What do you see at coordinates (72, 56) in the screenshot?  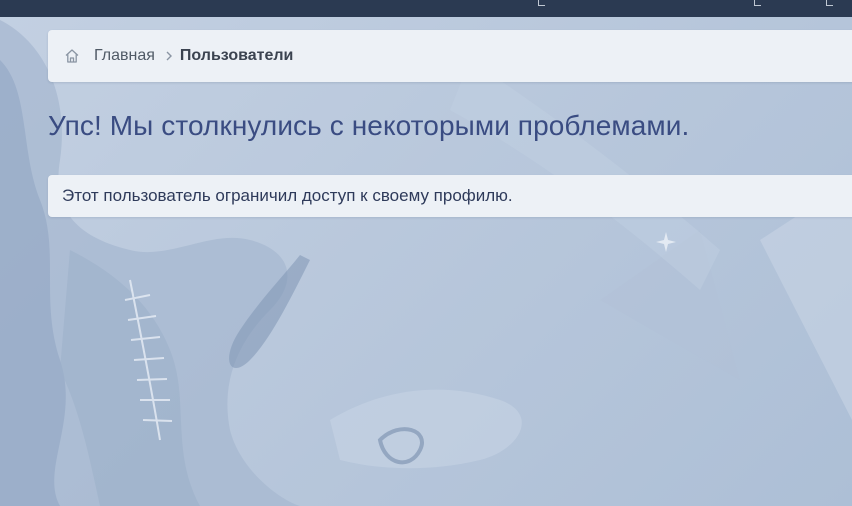 I see `home-icon` at bounding box center [72, 56].